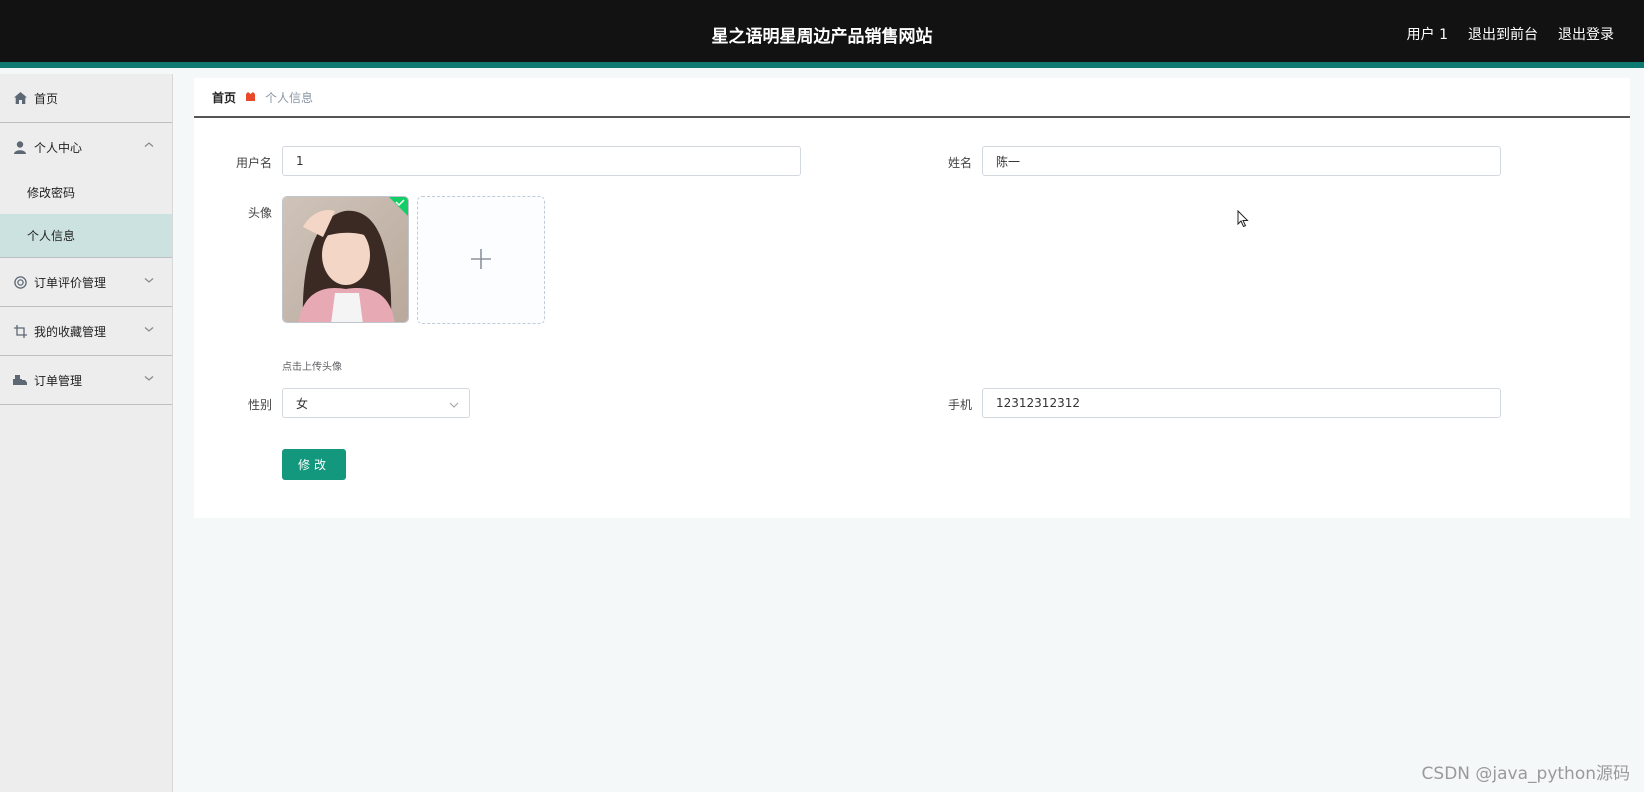 The height and width of the screenshot is (792, 1644). Describe the element at coordinates (86, 380) in the screenshot. I see `sidebar-item-orders: 订单管理` at that location.